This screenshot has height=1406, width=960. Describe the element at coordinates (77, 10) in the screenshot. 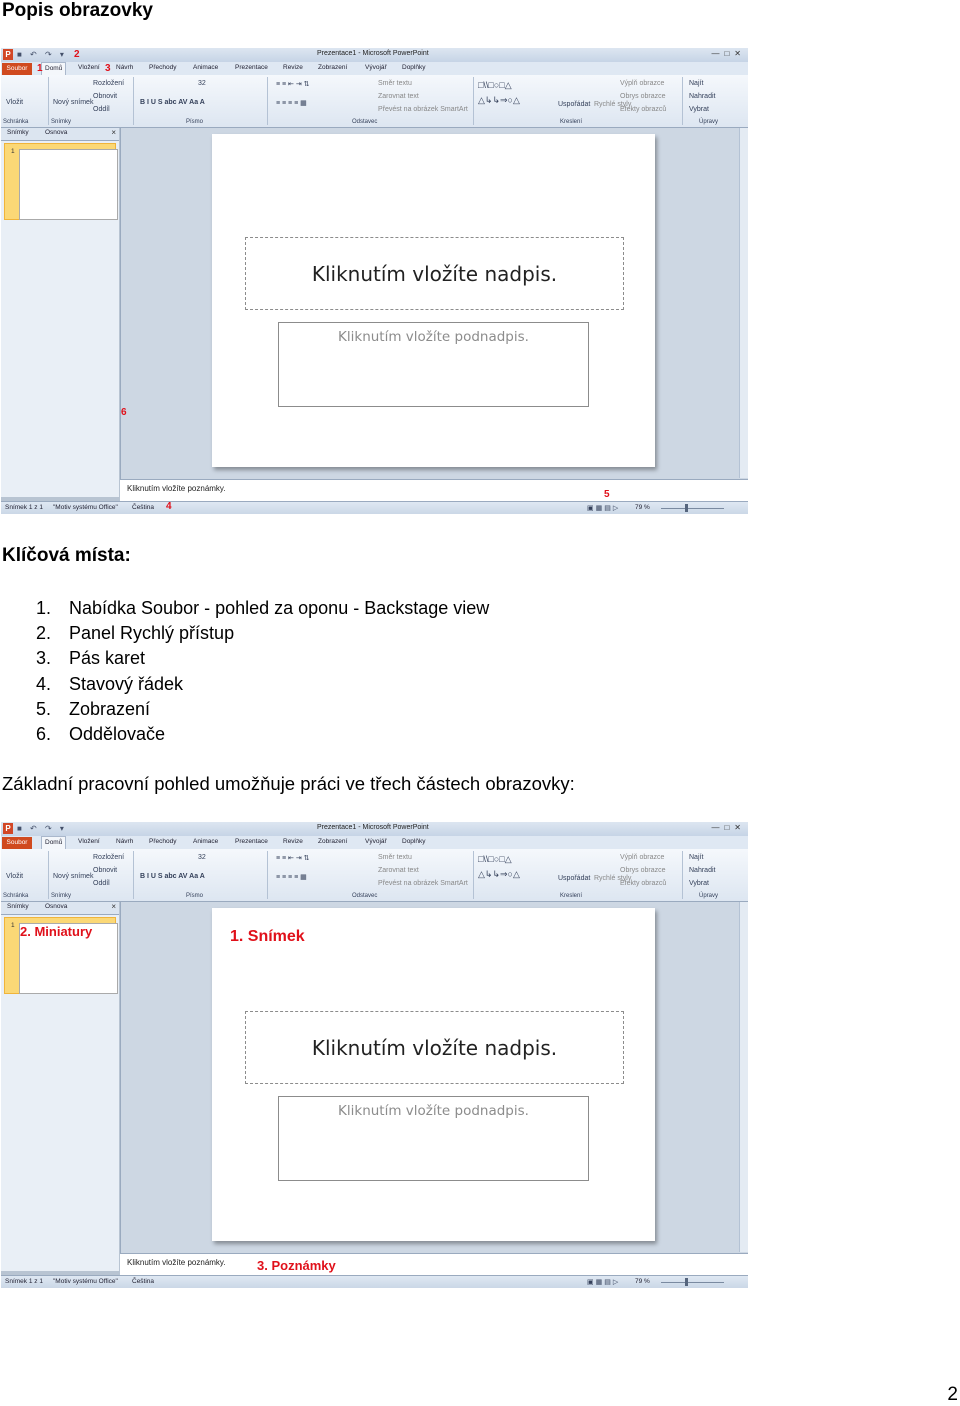

I see `page-heading: Popis obrazovky` at that location.